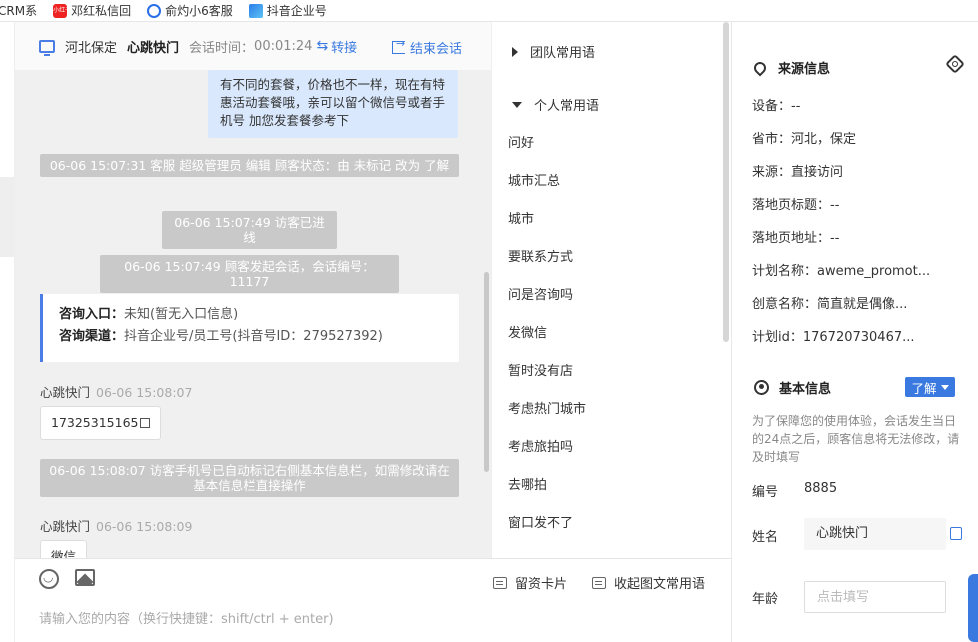 The height and width of the screenshot is (642, 978). Describe the element at coordinates (255, 10) in the screenshot. I see `douyin-icon` at that location.